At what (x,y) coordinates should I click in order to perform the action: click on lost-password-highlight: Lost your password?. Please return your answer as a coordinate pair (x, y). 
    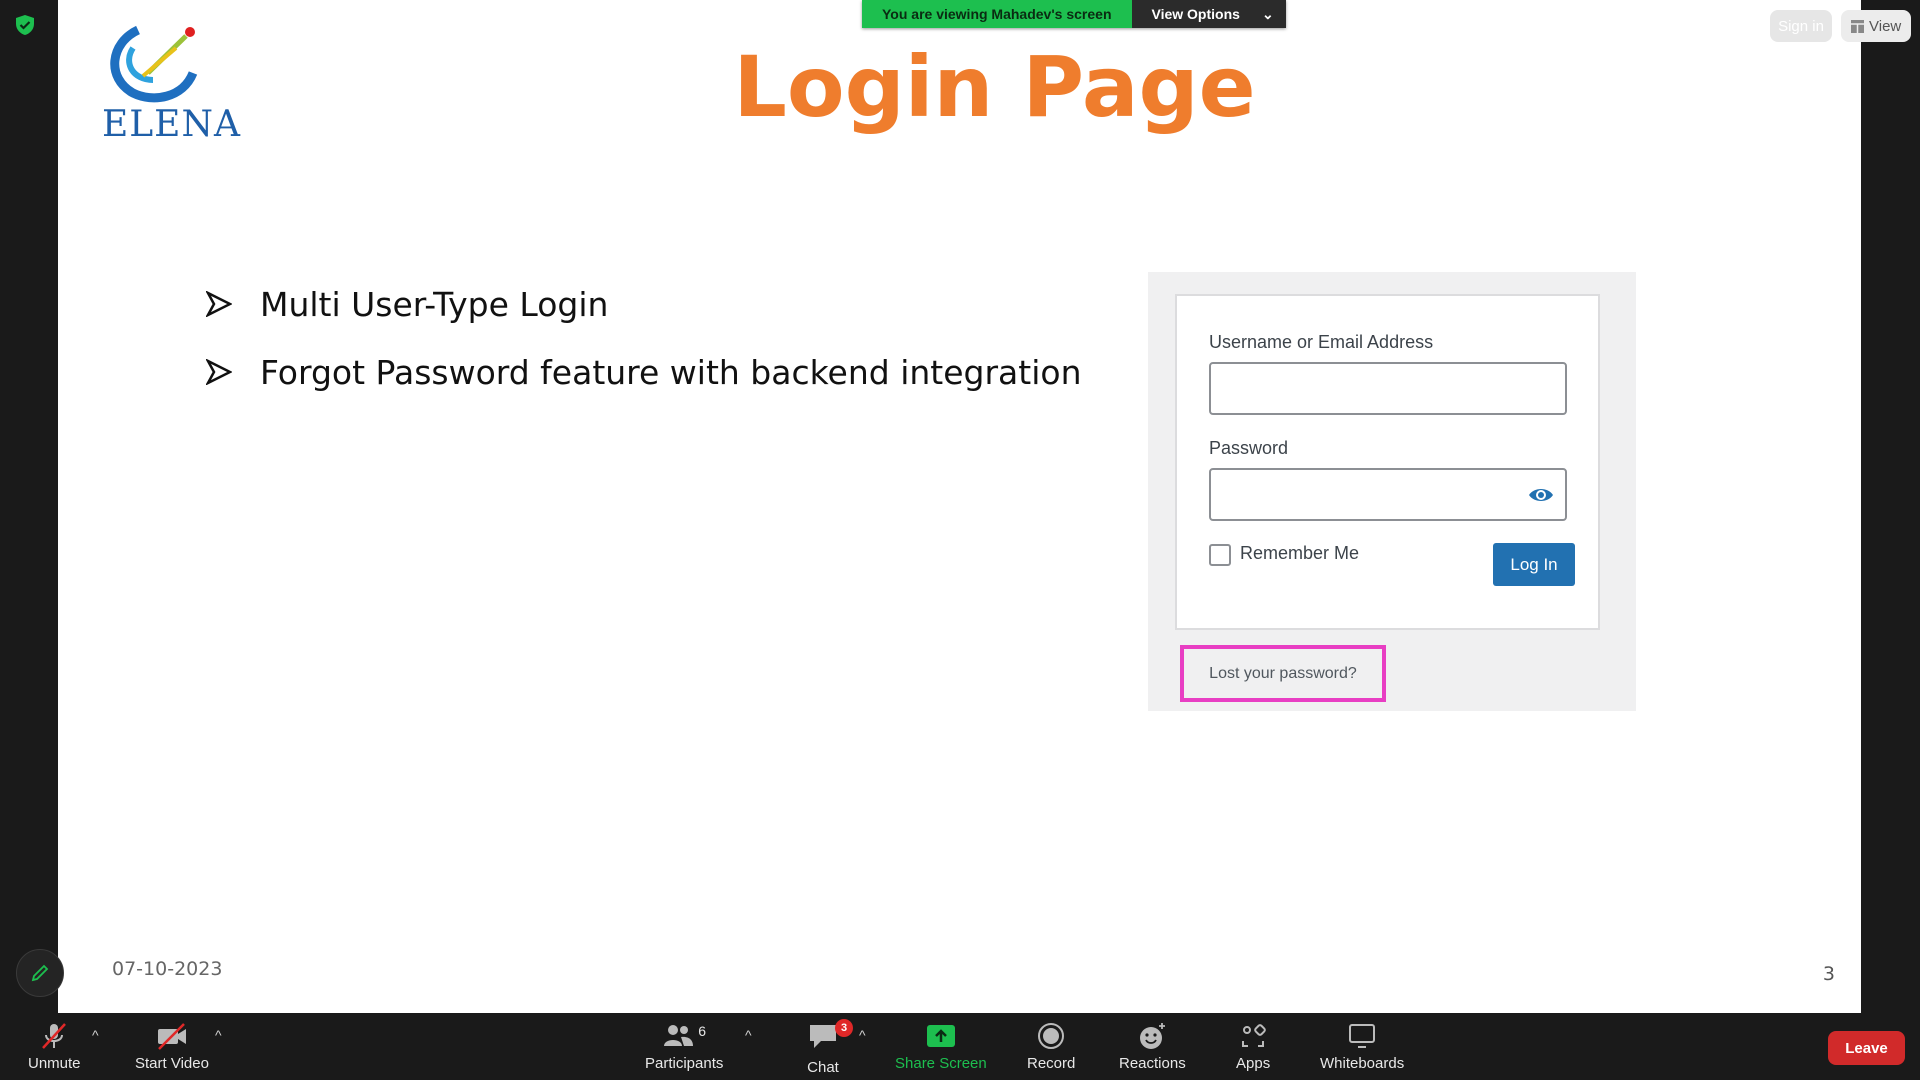
    Looking at the image, I should click on (1283, 673).